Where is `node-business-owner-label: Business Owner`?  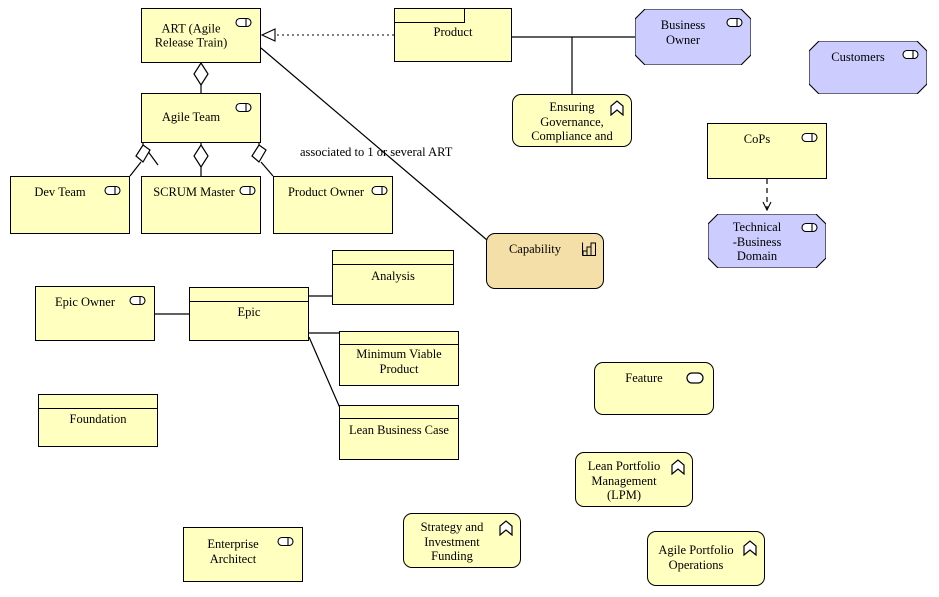
node-business-owner-label: Business Owner is located at coordinates (683, 32).